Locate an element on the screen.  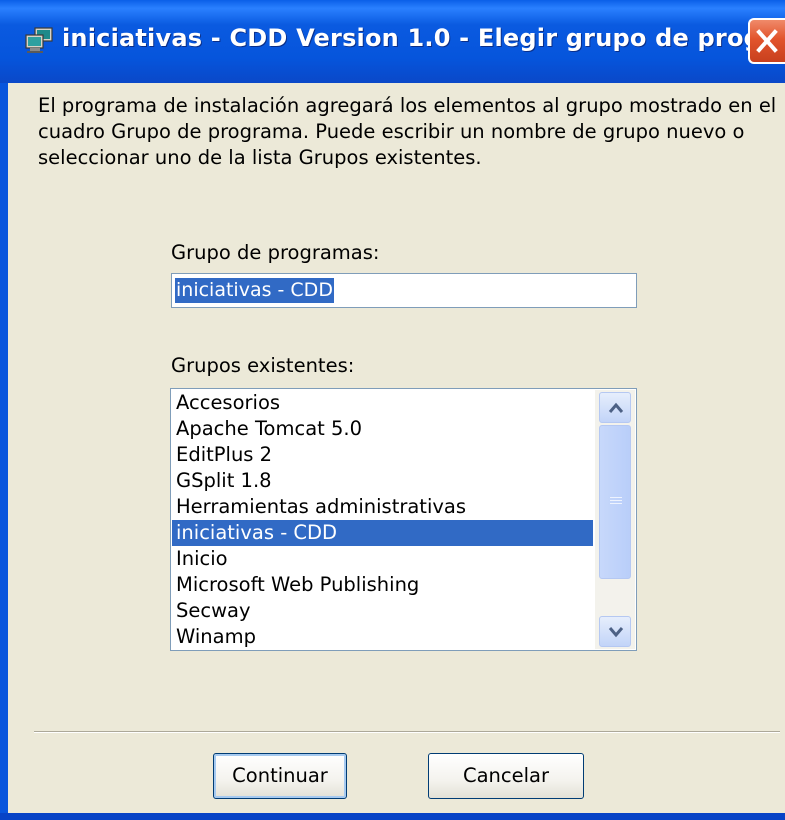
cancel-button-label: Cancelar is located at coordinates (506, 775).